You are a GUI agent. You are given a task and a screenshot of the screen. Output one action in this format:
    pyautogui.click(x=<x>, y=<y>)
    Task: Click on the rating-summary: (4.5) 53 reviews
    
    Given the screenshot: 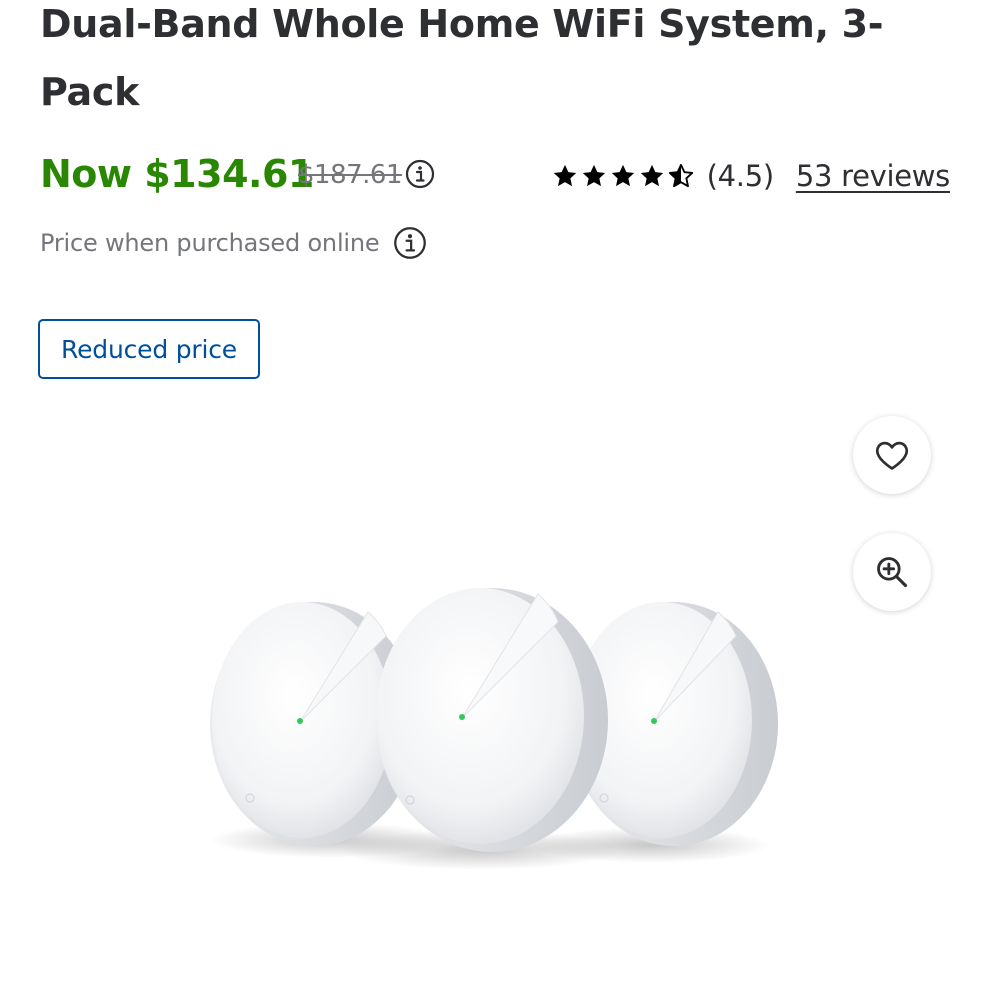 What is the action you would take?
    pyautogui.click(x=750, y=176)
    